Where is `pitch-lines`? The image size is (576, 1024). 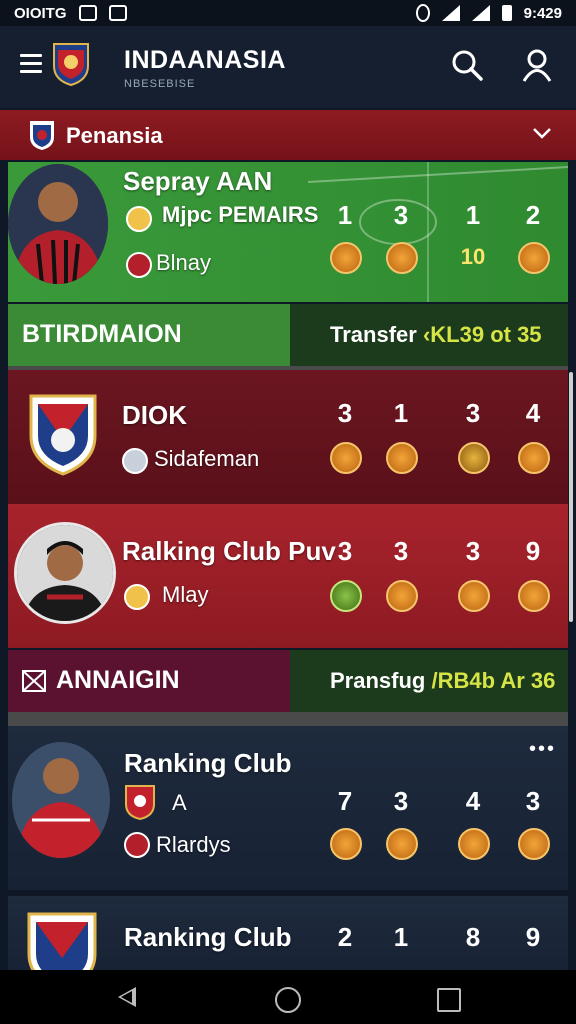
pitch-lines is located at coordinates (438, 232).